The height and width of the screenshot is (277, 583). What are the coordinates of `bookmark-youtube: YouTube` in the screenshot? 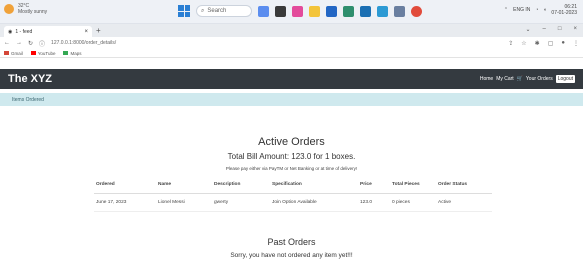 It's located at (42, 53).